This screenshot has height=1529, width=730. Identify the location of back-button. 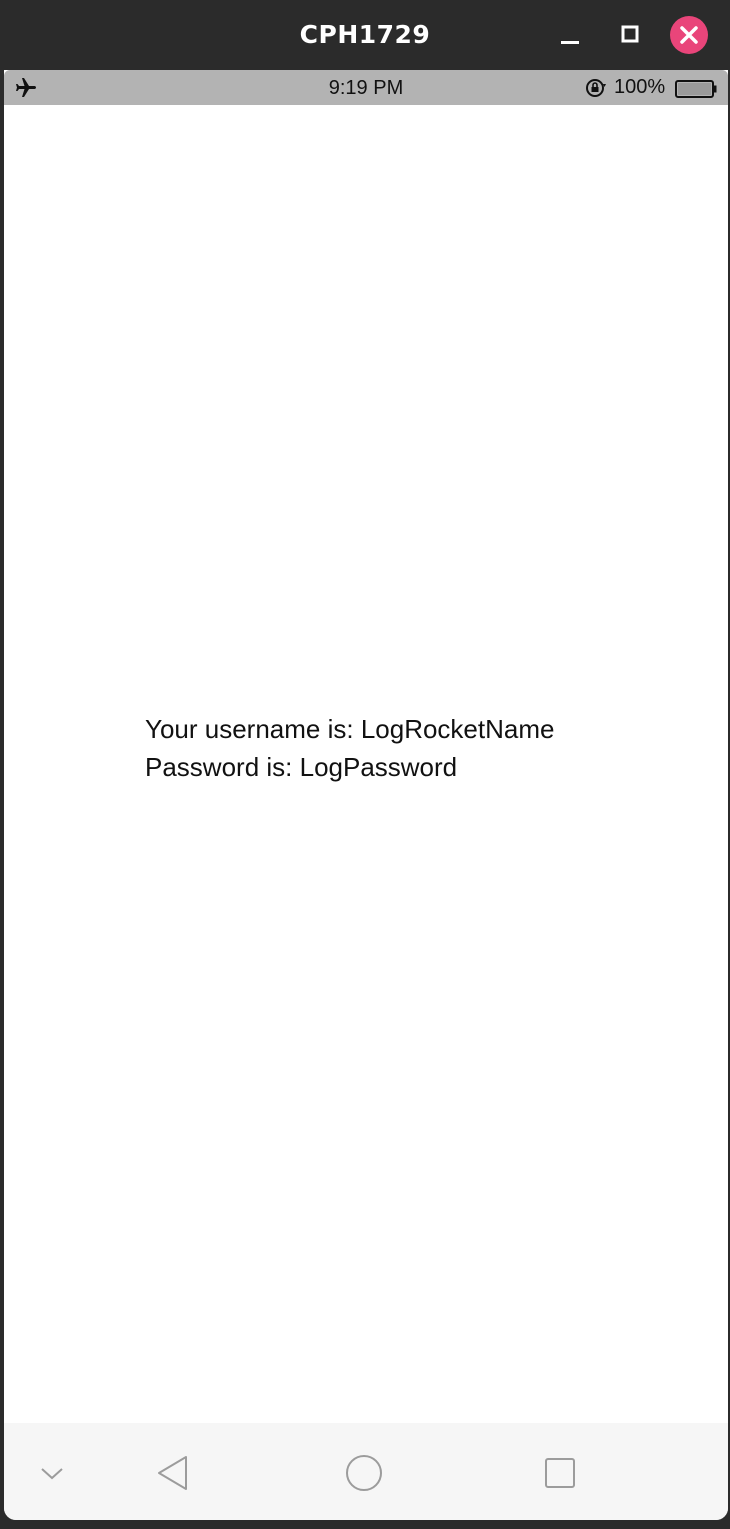
(173, 1473).